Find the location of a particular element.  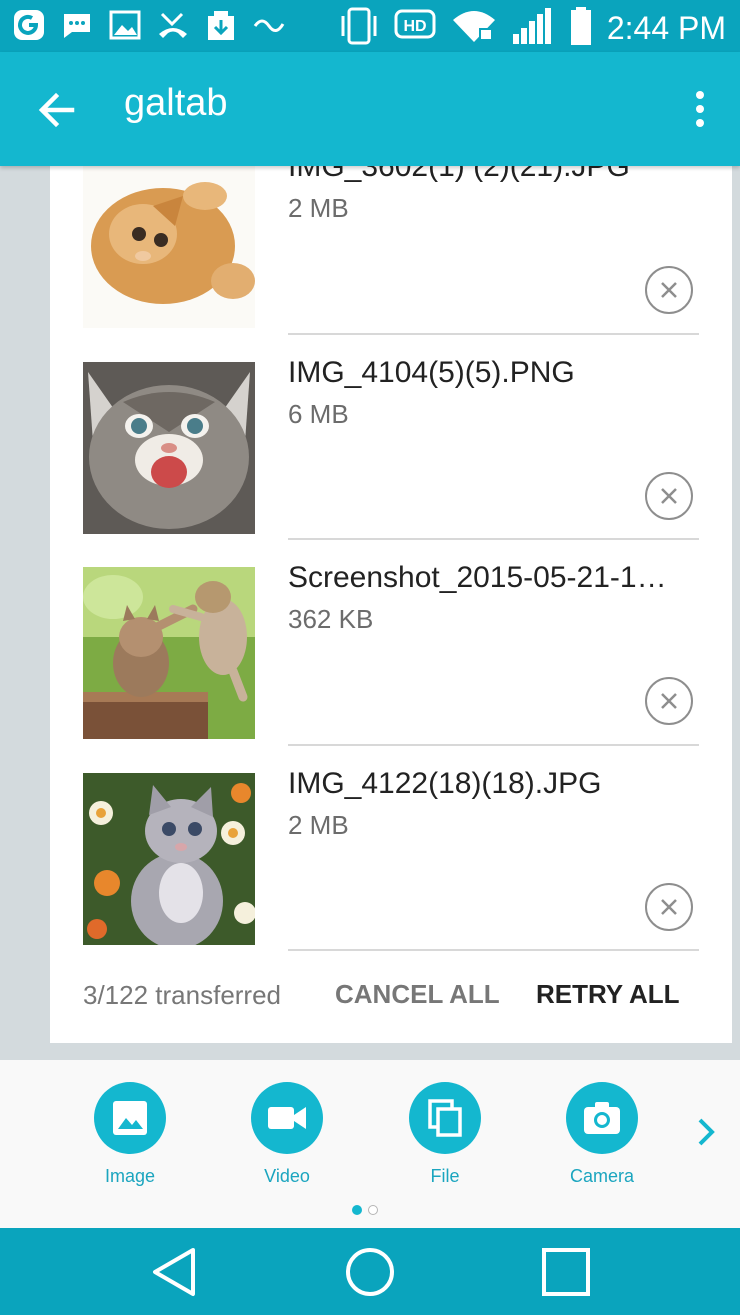

hd-icon: HD is located at coordinates (415, 28).